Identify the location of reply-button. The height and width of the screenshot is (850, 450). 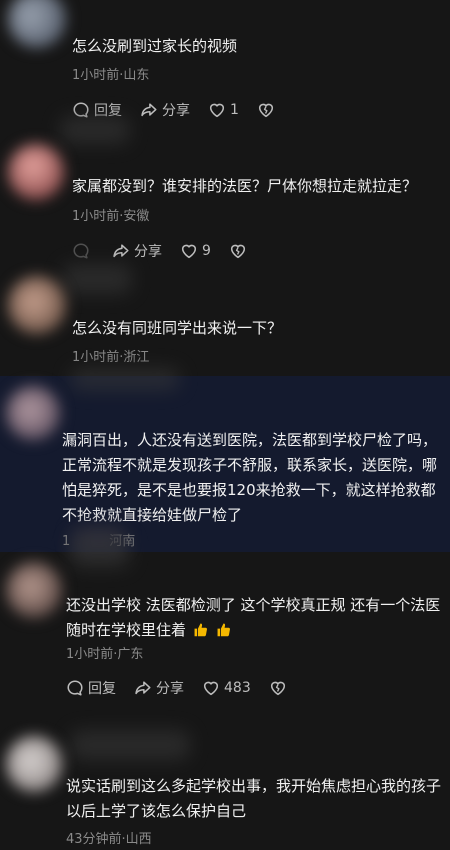
(83, 251).